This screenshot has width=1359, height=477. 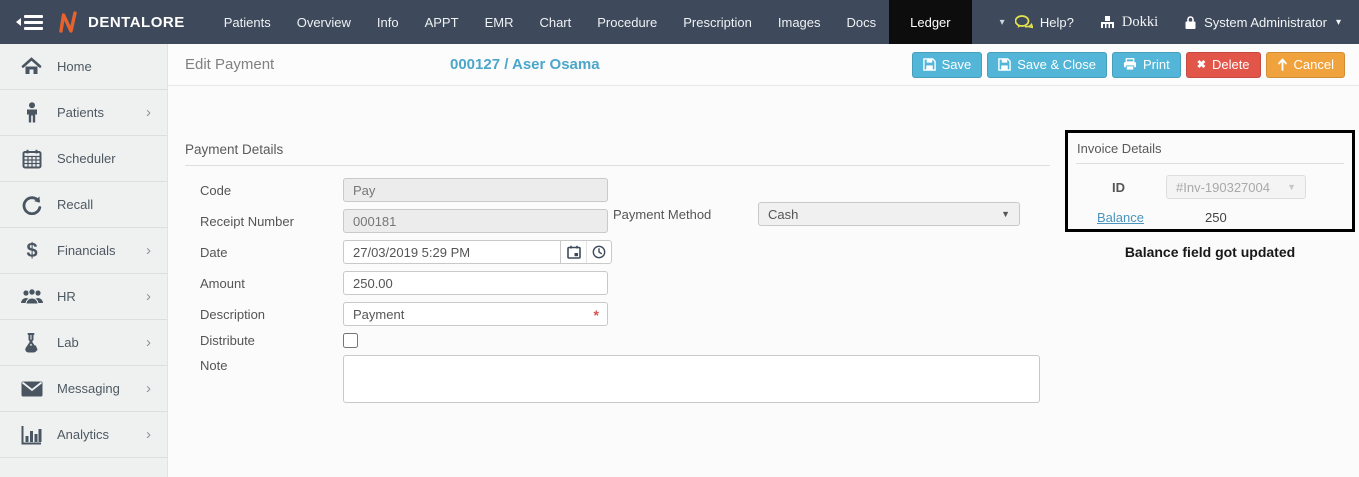 What do you see at coordinates (862, 22) in the screenshot?
I see `tab-docs: Docs` at bounding box center [862, 22].